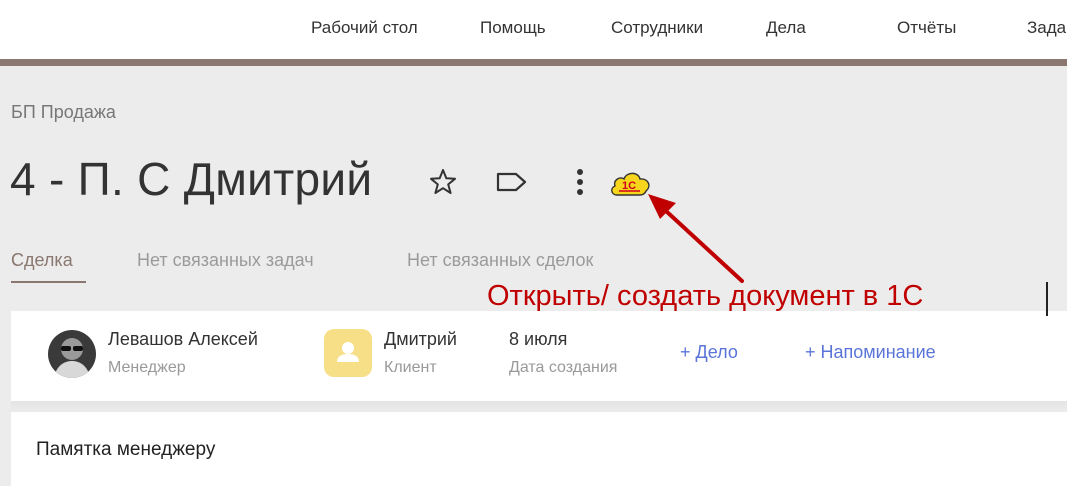  I want to click on text-caret, so click(1047, 299).